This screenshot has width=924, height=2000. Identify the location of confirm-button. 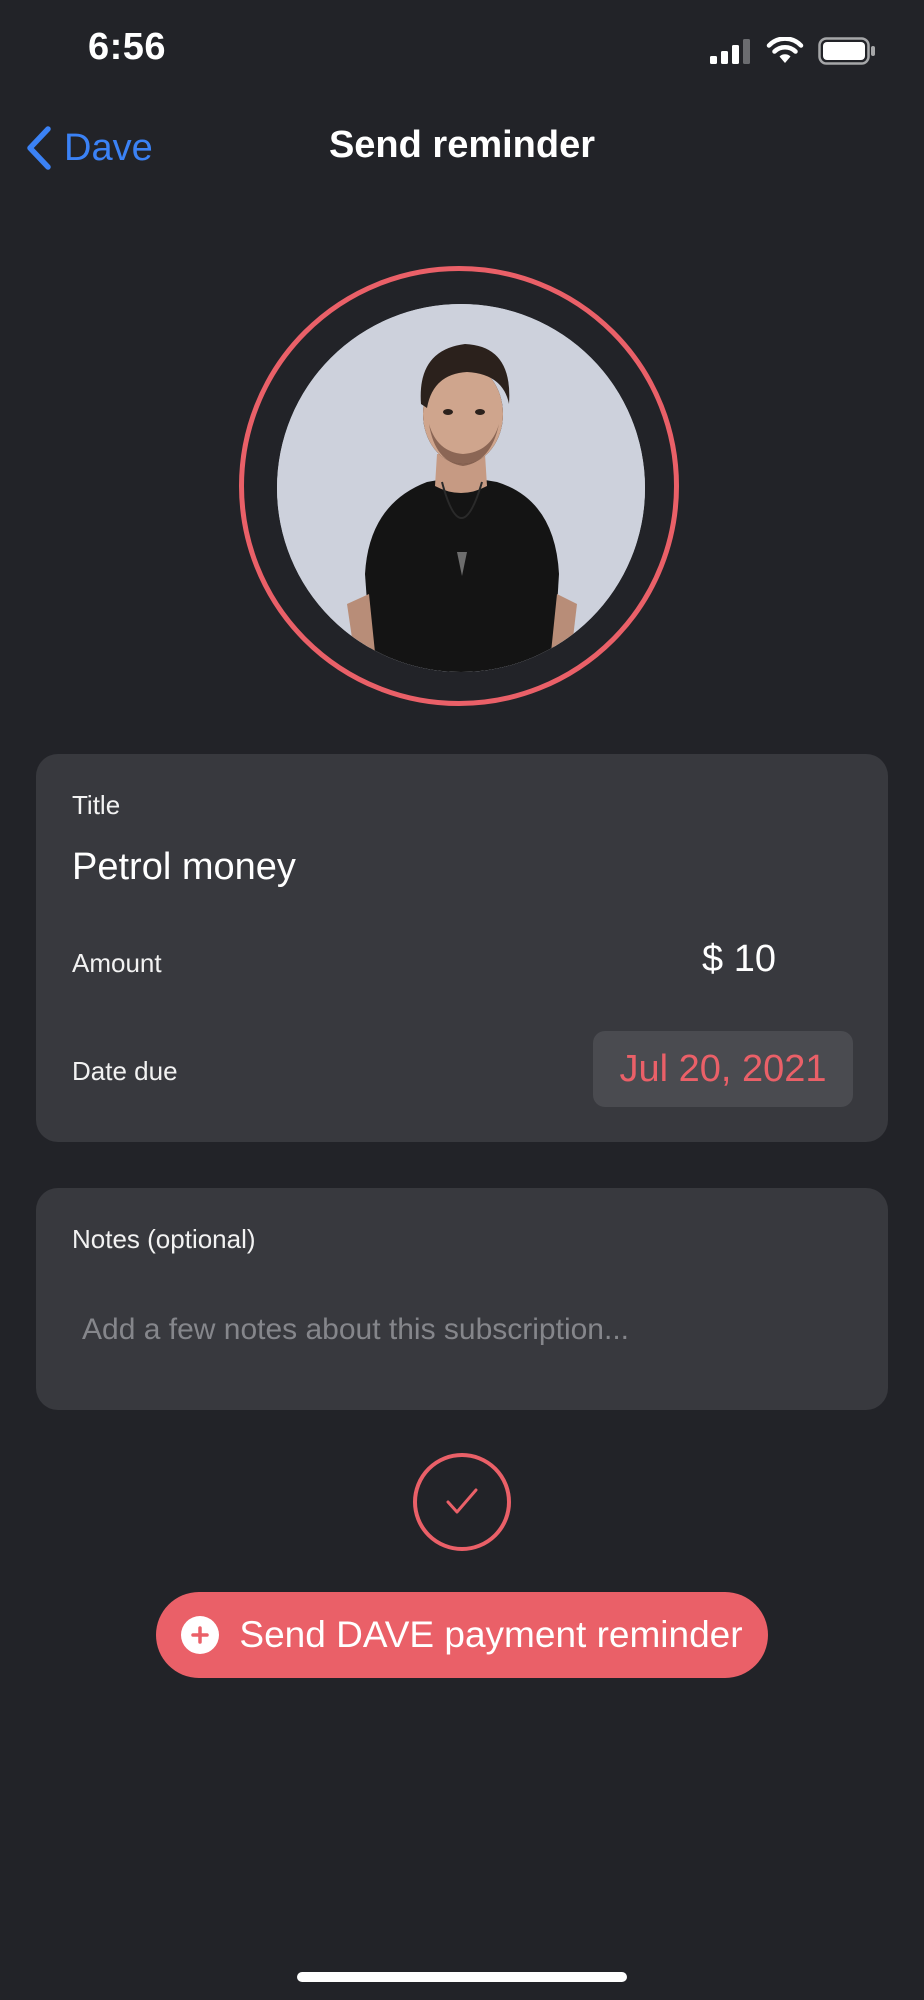
(462, 1502).